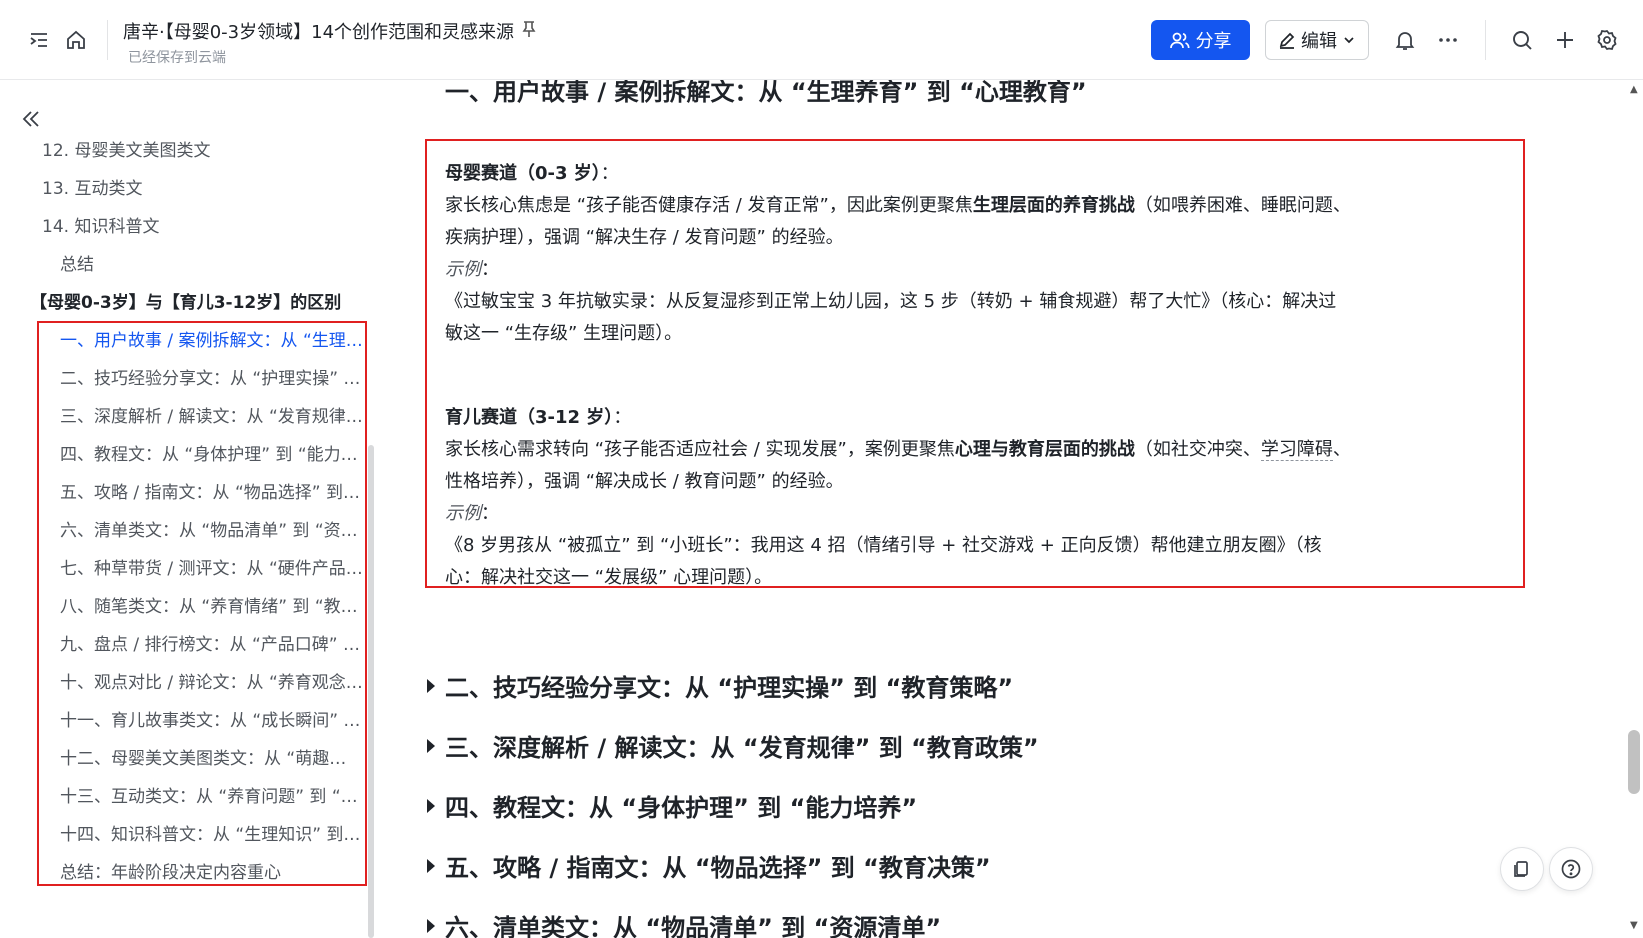  Describe the element at coordinates (1635, 509) in the screenshot. I see `main-scrollbar-track` at that location.